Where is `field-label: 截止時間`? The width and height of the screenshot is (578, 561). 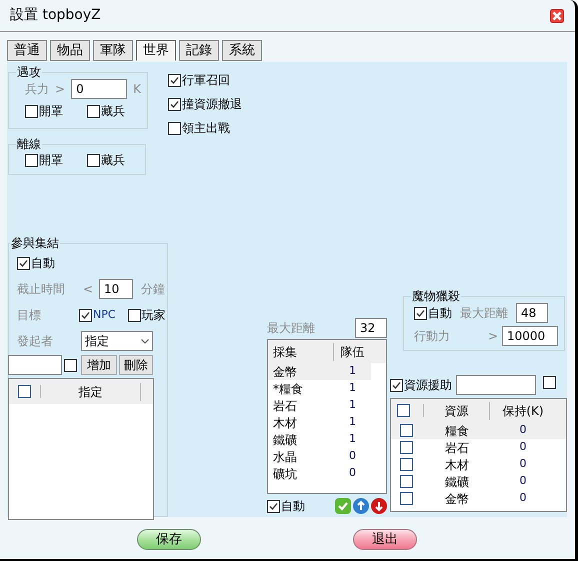 field-label: 截止時間 is located at coordinates (41, 289).